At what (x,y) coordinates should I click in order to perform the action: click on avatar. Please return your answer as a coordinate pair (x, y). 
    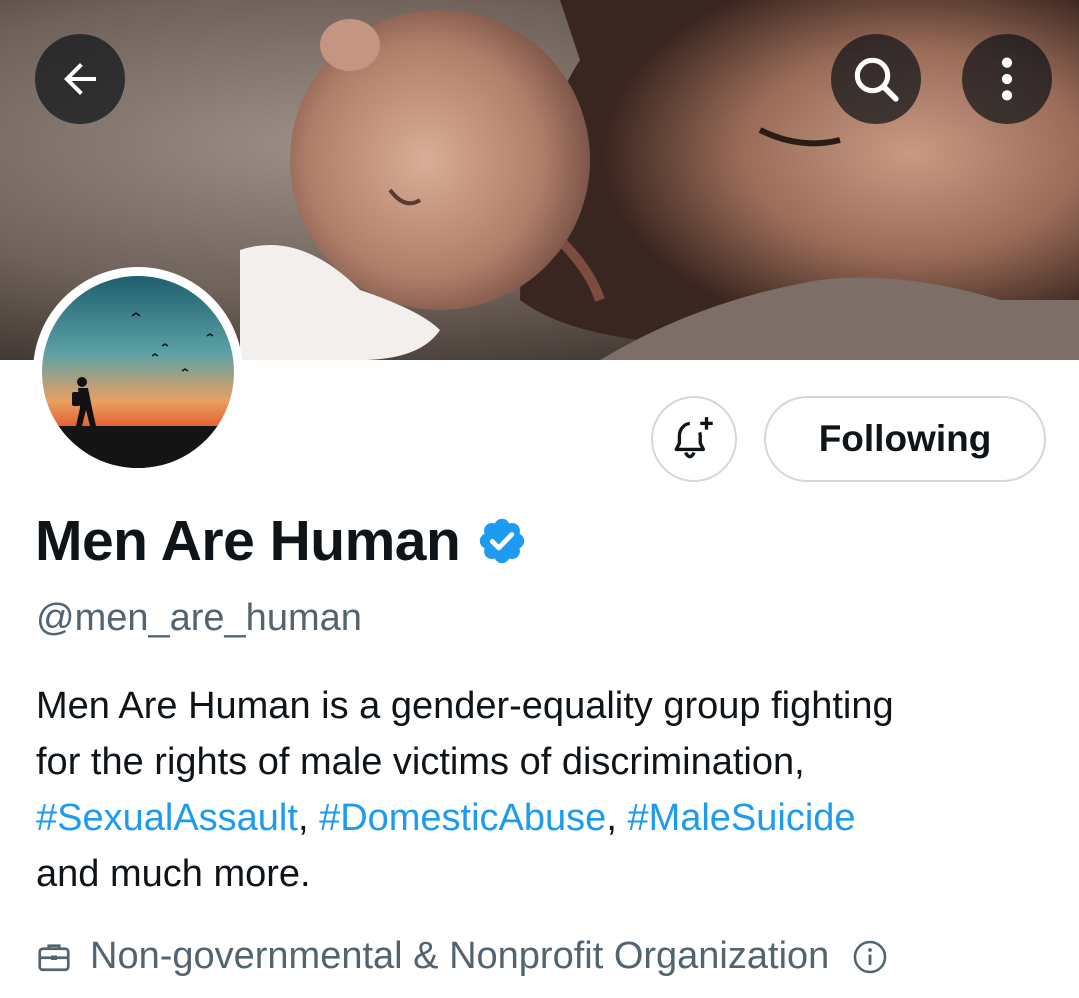
    Looking at the image, I should click on (138, 372).